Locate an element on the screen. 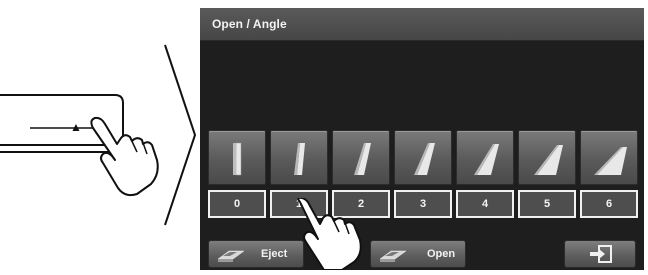  angle-6-icon is located at coordinates (610, 161).